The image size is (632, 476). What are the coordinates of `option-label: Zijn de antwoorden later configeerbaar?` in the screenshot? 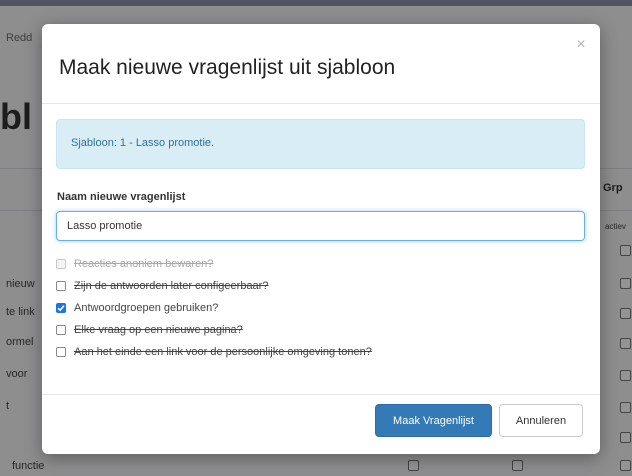 It's located at (171, 286).